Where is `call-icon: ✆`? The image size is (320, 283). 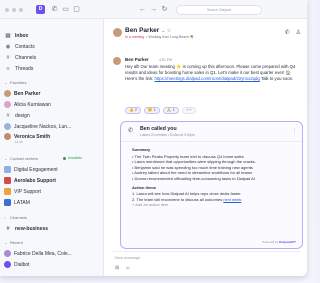 call-icon: ✆ is located at coordinates (287, 32).